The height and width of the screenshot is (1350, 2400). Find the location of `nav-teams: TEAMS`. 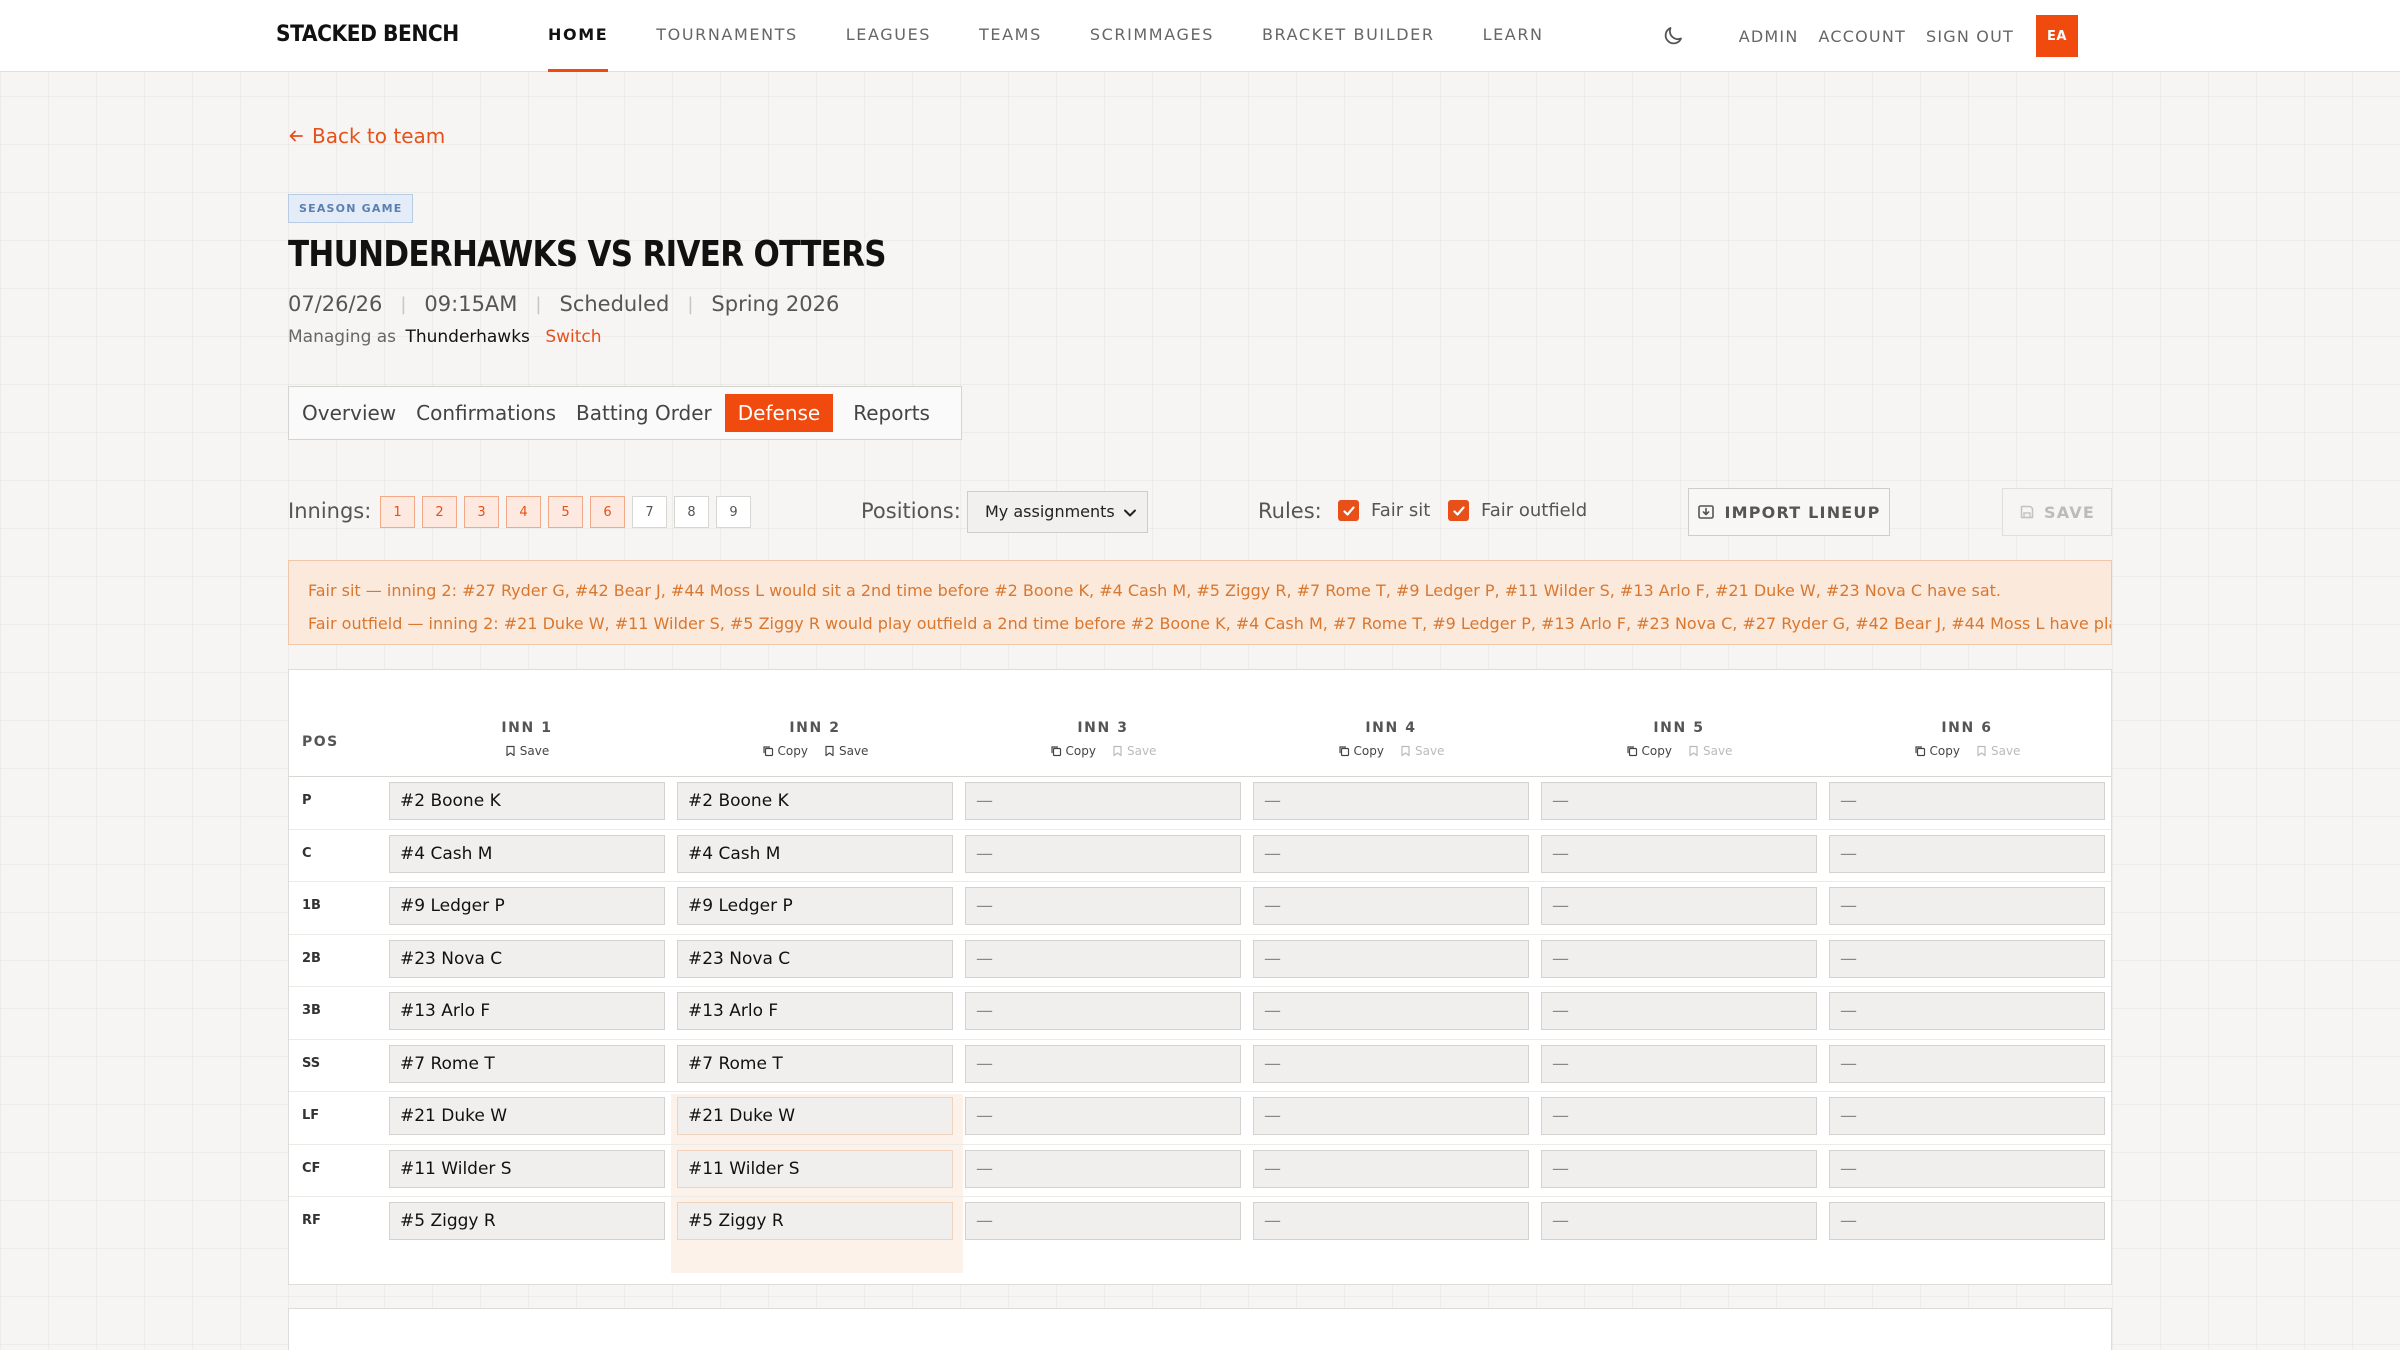

nav-teams: TEAMS is located at coordinates (1010, 36).